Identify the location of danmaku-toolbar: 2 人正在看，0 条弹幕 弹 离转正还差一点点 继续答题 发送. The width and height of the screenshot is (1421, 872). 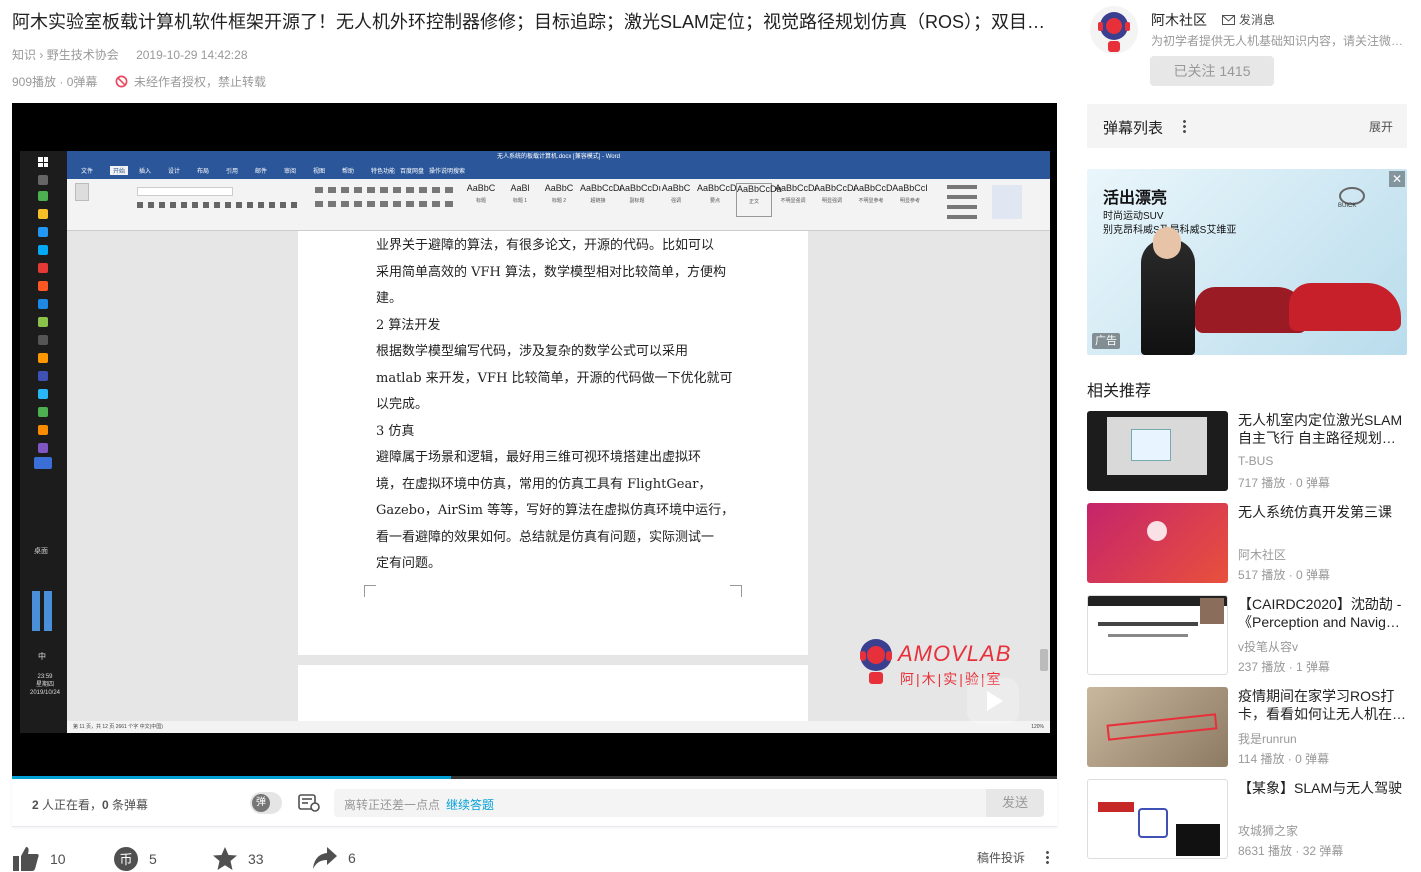
(534, 803).